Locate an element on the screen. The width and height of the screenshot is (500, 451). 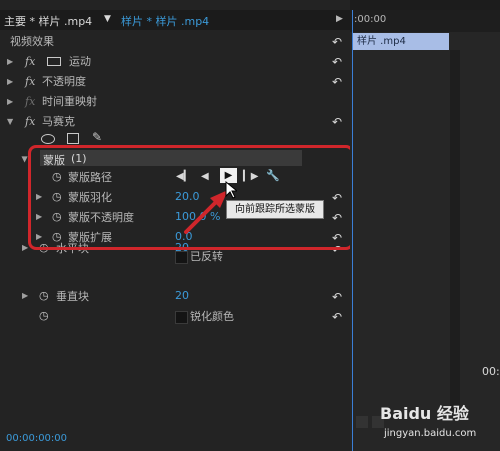
effect-label: 运动 is located at coordinates (80, 61).